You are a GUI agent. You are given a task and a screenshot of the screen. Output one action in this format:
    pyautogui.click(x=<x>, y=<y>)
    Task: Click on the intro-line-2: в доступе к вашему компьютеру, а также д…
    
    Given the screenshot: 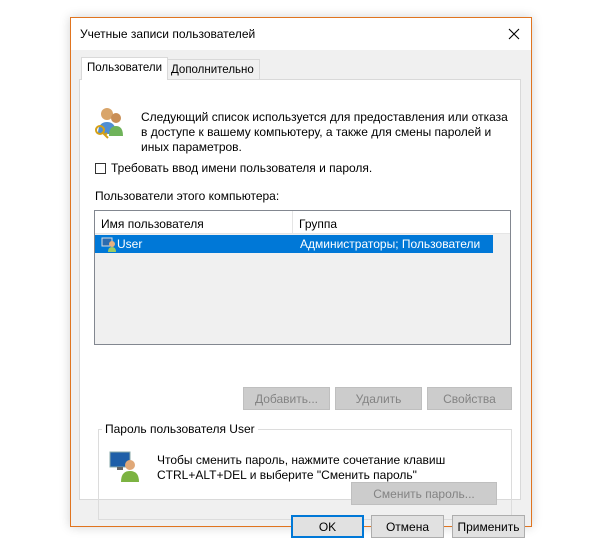 What is the action you would take?
    pyautogui.click(x=316, y=132)
    